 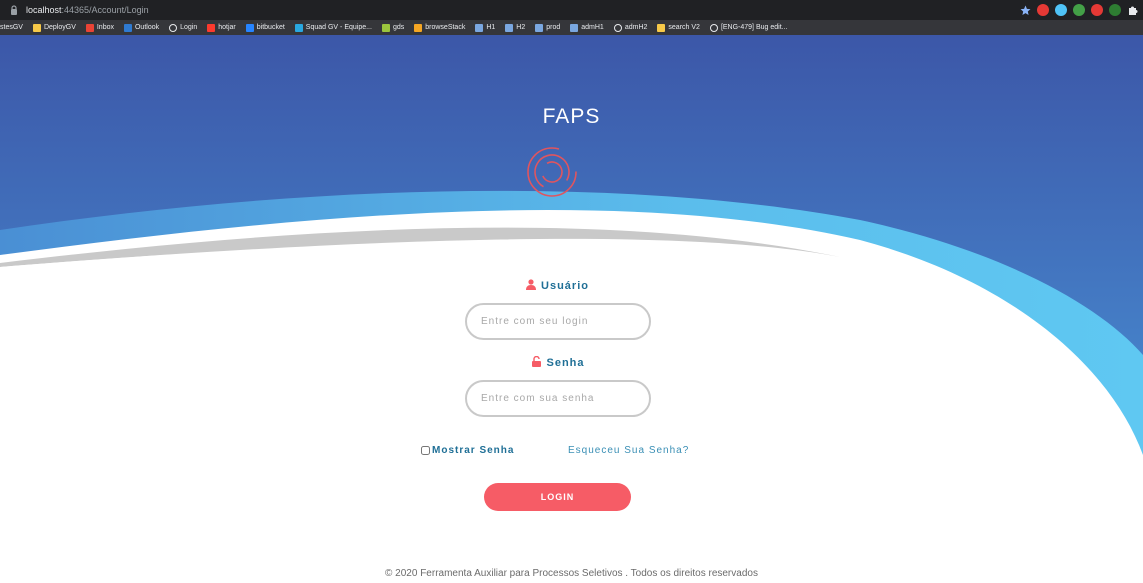 I want to click on show-password-label: Mostrar Senha, so click(x=473, y=450).